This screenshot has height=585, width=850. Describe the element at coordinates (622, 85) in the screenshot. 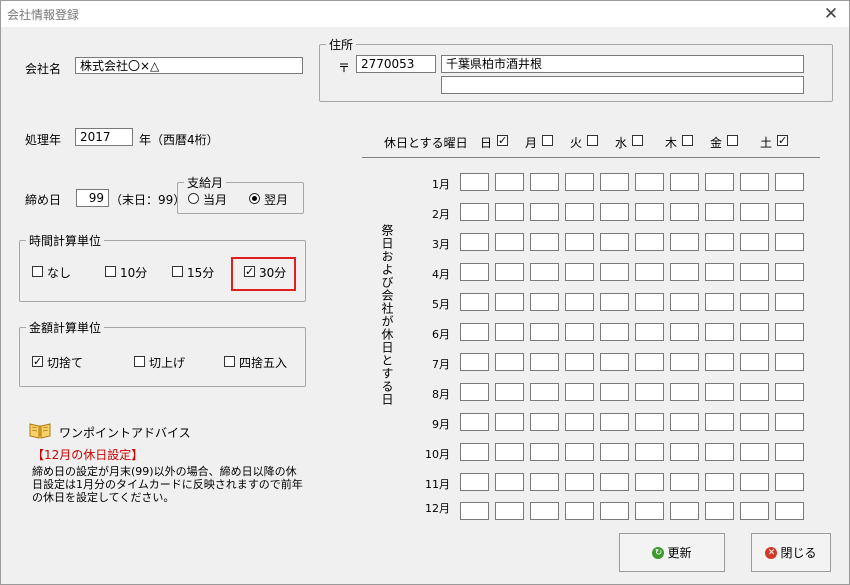

I see `address-line2-input` at that location.